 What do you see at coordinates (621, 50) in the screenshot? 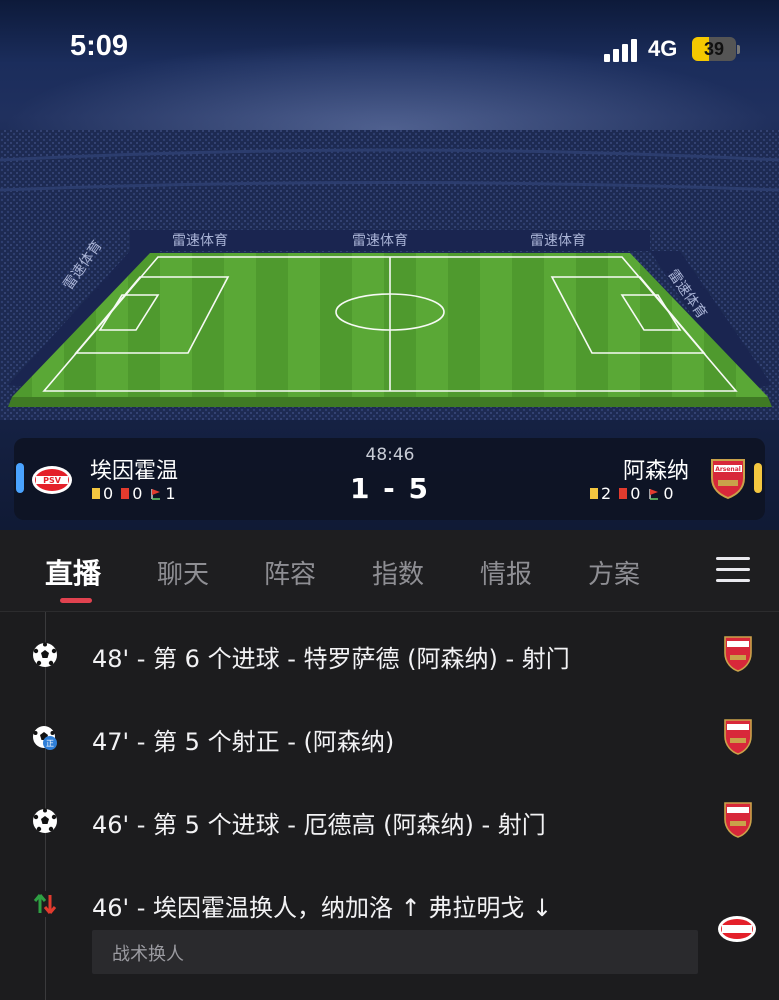
I see `cellular-signal-icon` at bounding box center [621, 50].